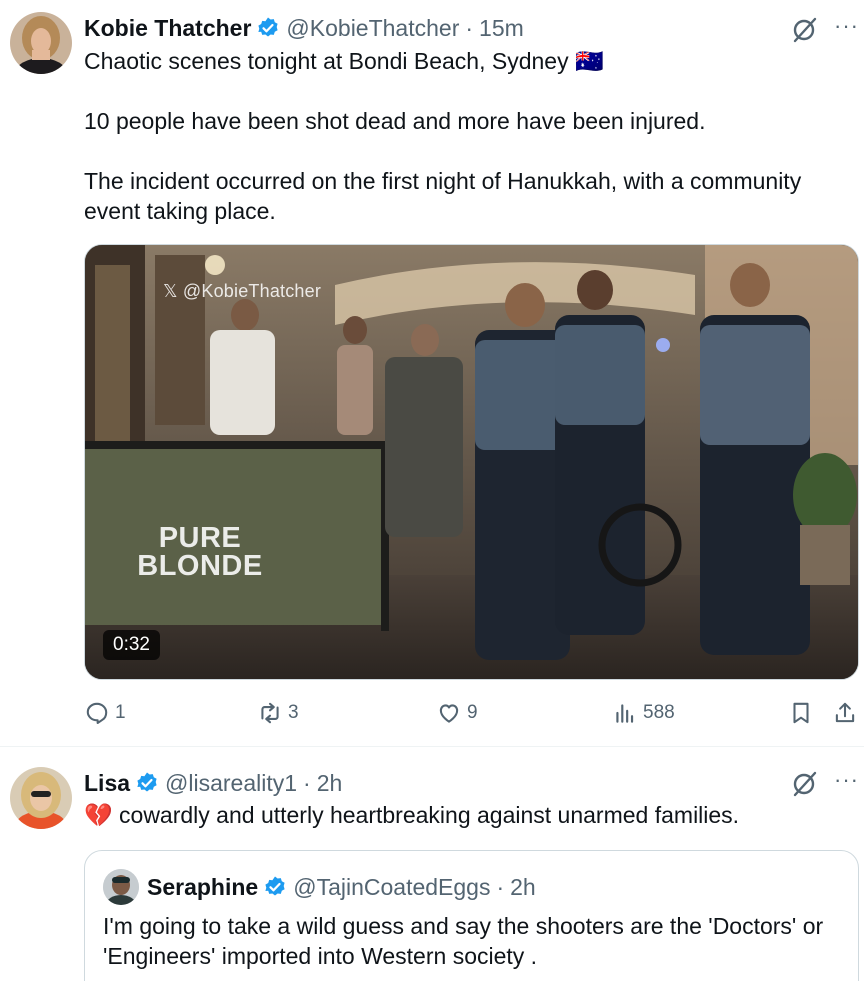 Image resolution: width=864 pixels, height=981 pixels. I want to click on tweet-header: Kobie Thatcher @KobieThatcher · 15m, so click(304, 28).